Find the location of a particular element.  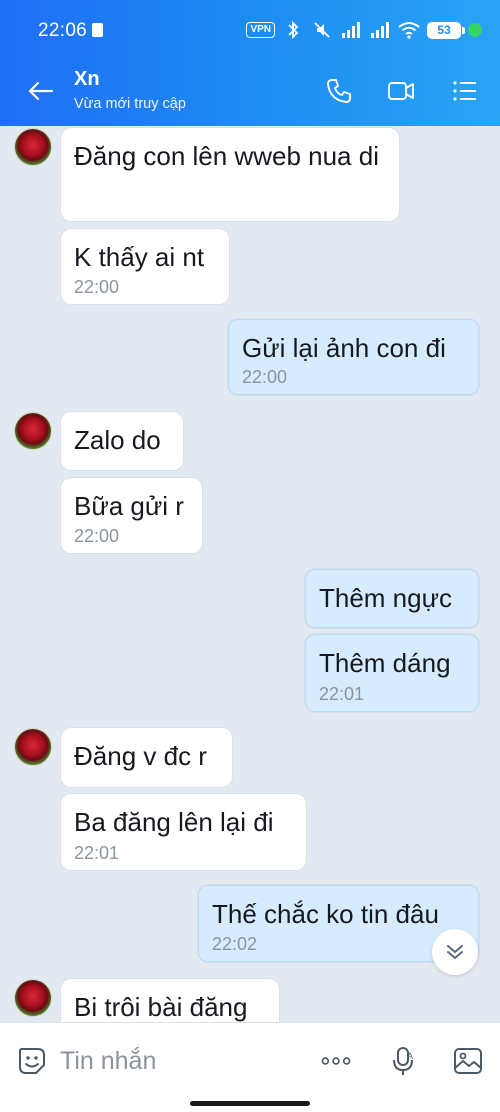

message-text: Bữa gửi r is located at coordinates (129, 506).